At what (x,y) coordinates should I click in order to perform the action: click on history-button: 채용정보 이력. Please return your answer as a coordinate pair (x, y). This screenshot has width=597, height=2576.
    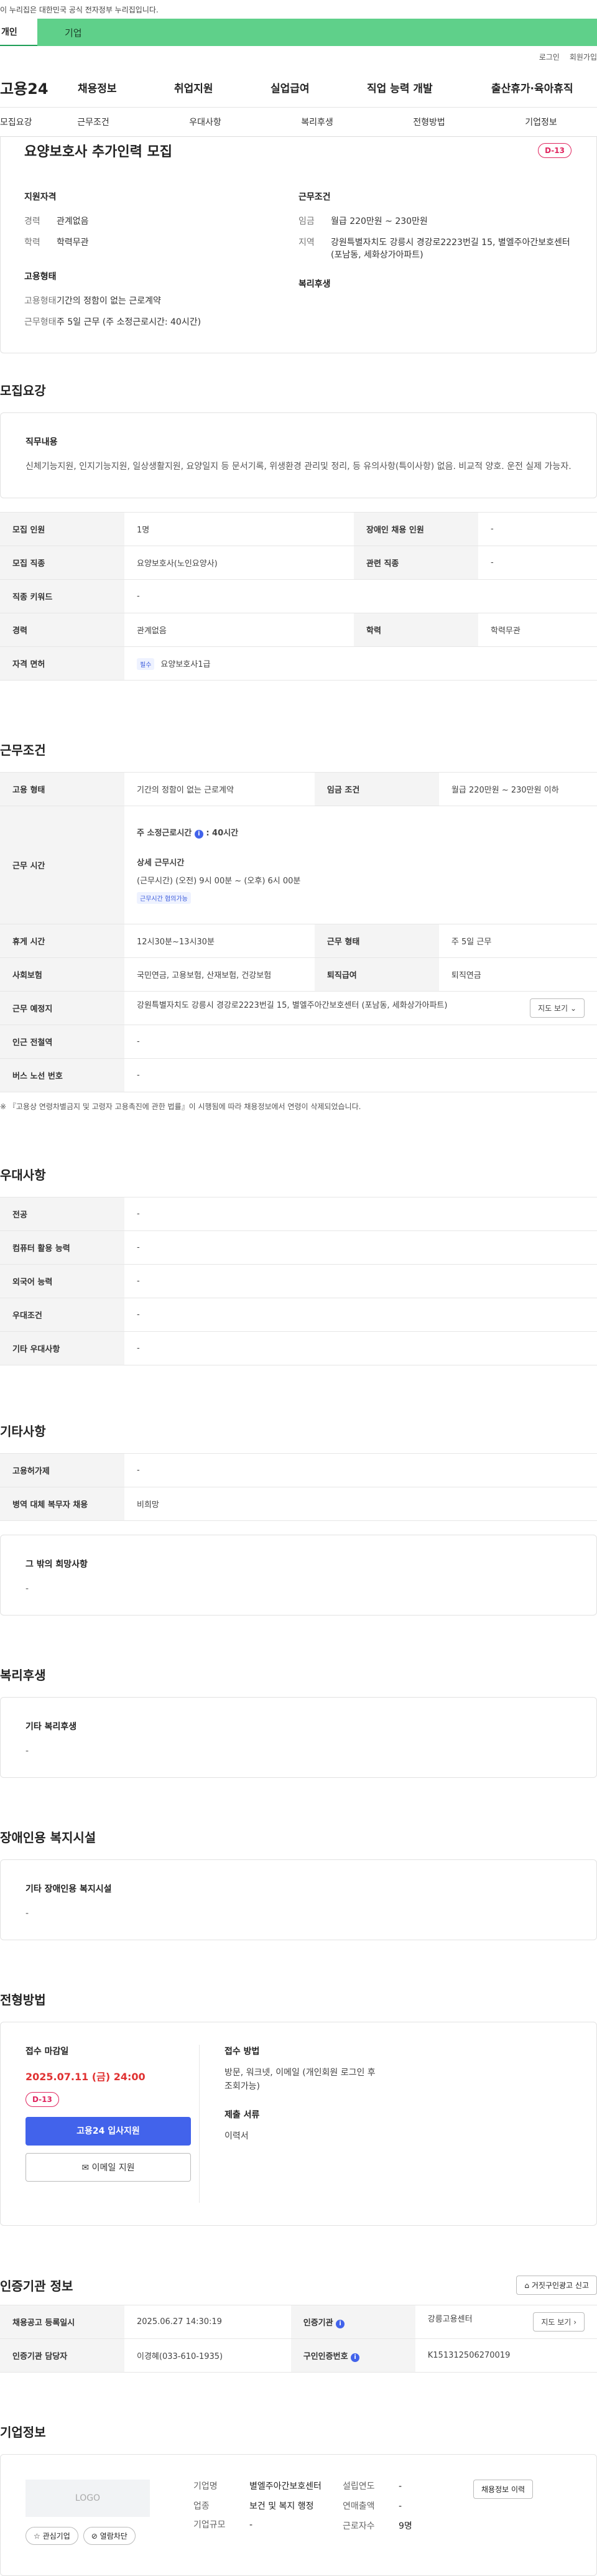
    Looking at the image, I should click on (503, 2489).